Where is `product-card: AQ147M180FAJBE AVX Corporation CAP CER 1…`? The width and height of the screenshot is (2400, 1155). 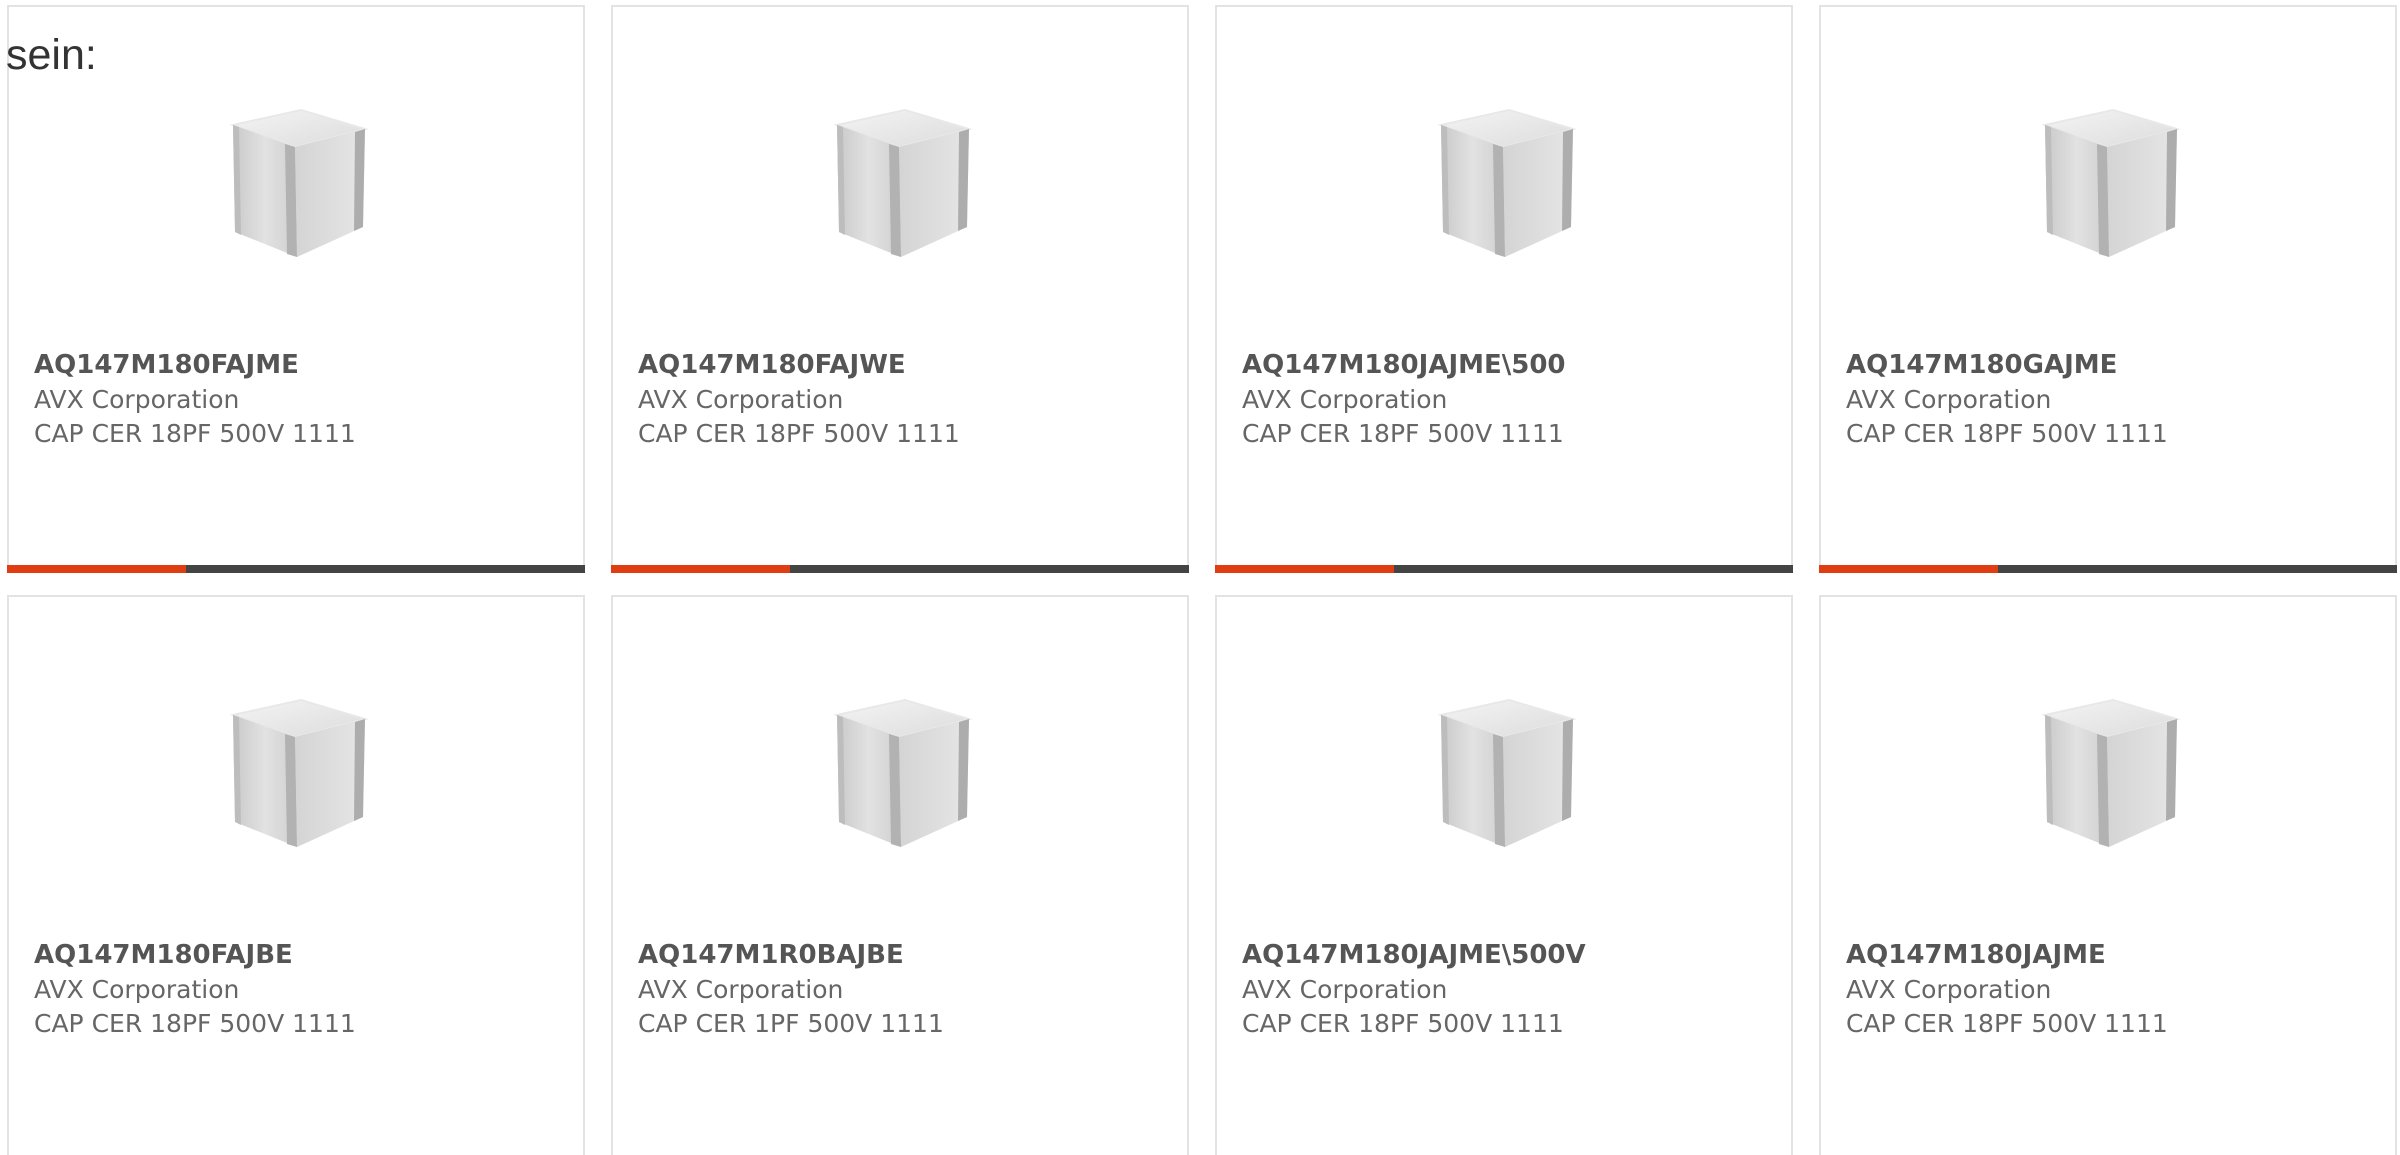
product-card: AQ147M180FAJBE AVX Corporation CAP CER 1… is located at coordinates (296, 875).